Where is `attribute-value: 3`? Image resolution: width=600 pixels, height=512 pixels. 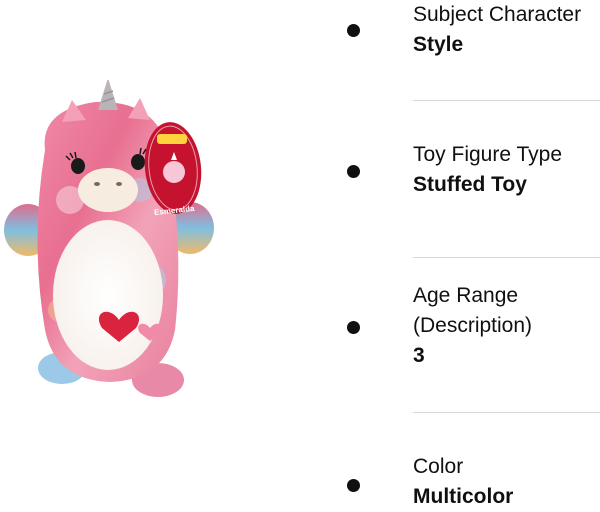
attribute-value: 3 is located at coordinates (419, 355).